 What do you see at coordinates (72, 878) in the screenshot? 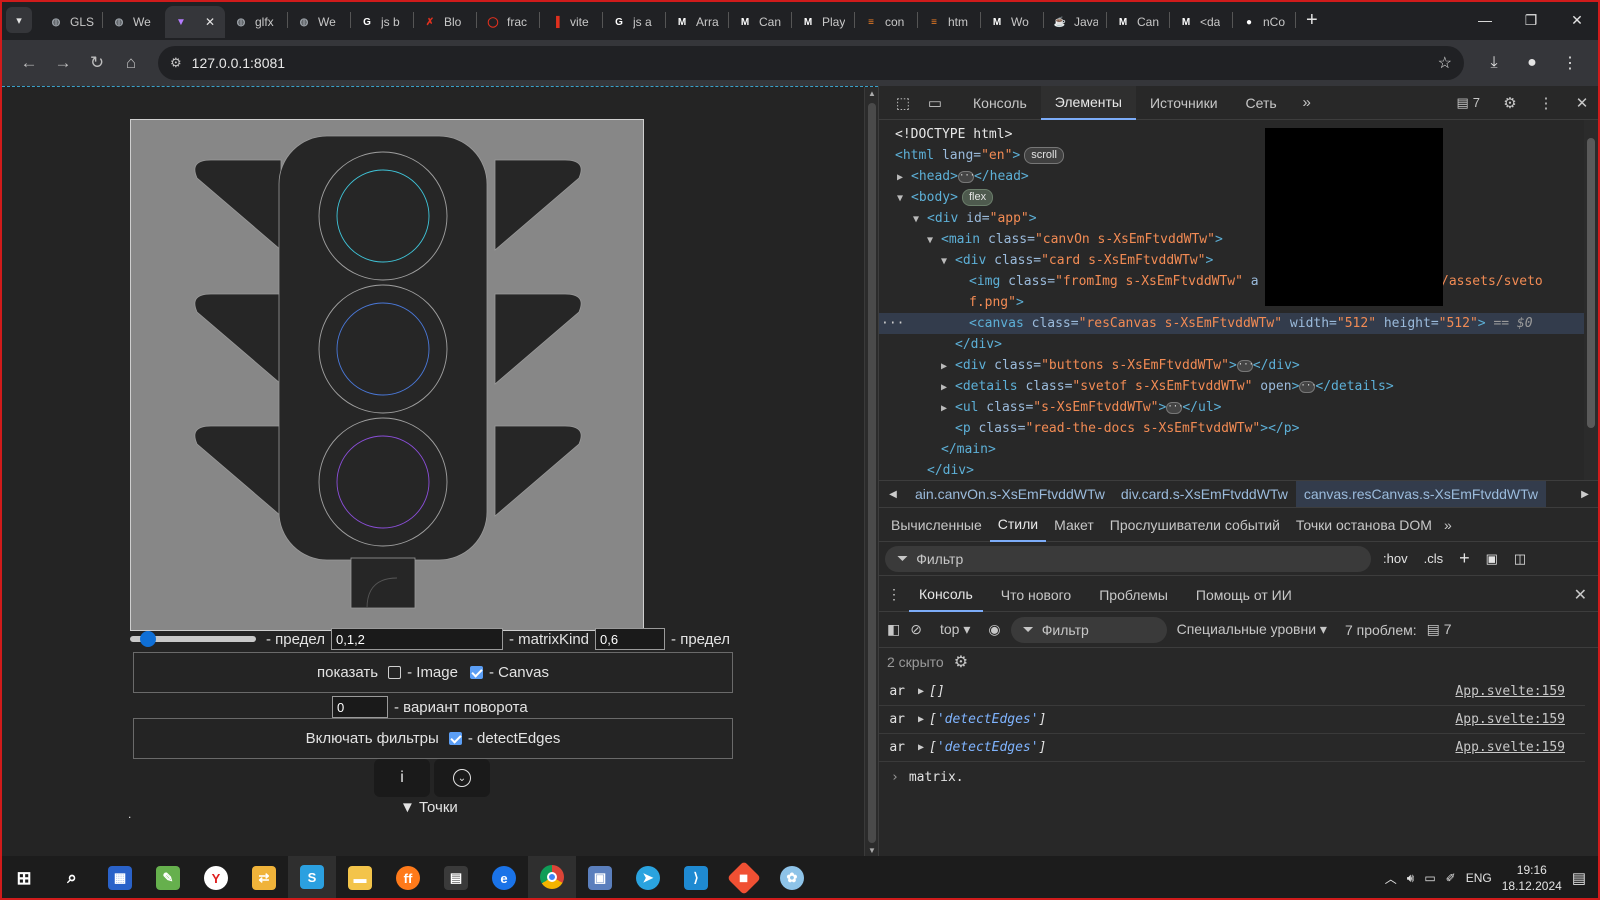
I see `taskbar-search-icon: ⌕` at bounding box center [72, 878].